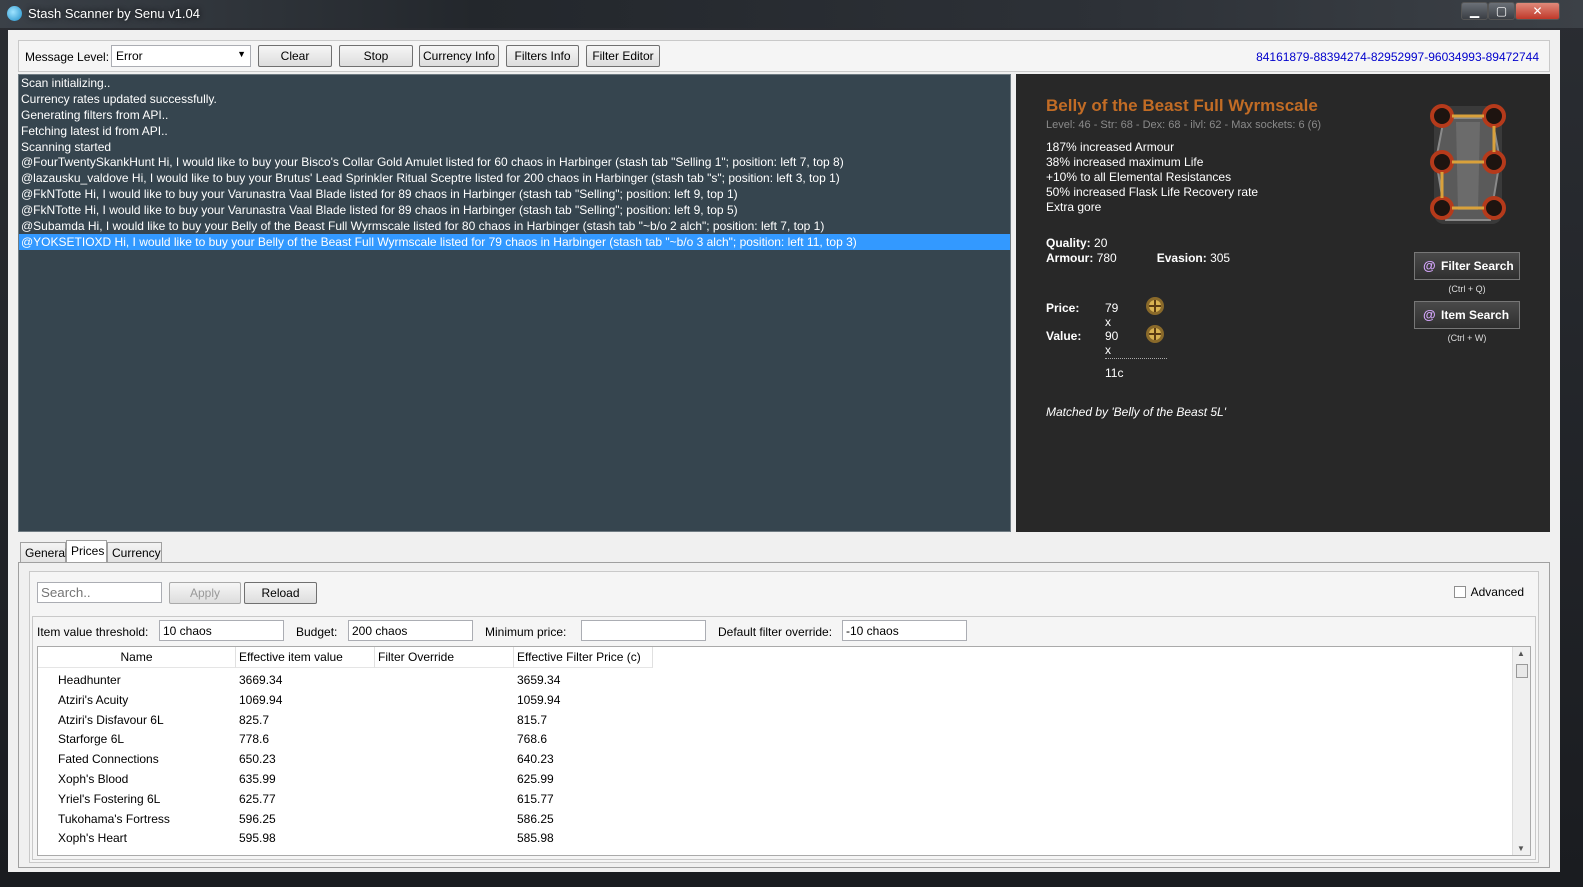  Describe the element at coordinates (257, 818) in the screenshot. I see `item-value-cell: 596.25` at that location.